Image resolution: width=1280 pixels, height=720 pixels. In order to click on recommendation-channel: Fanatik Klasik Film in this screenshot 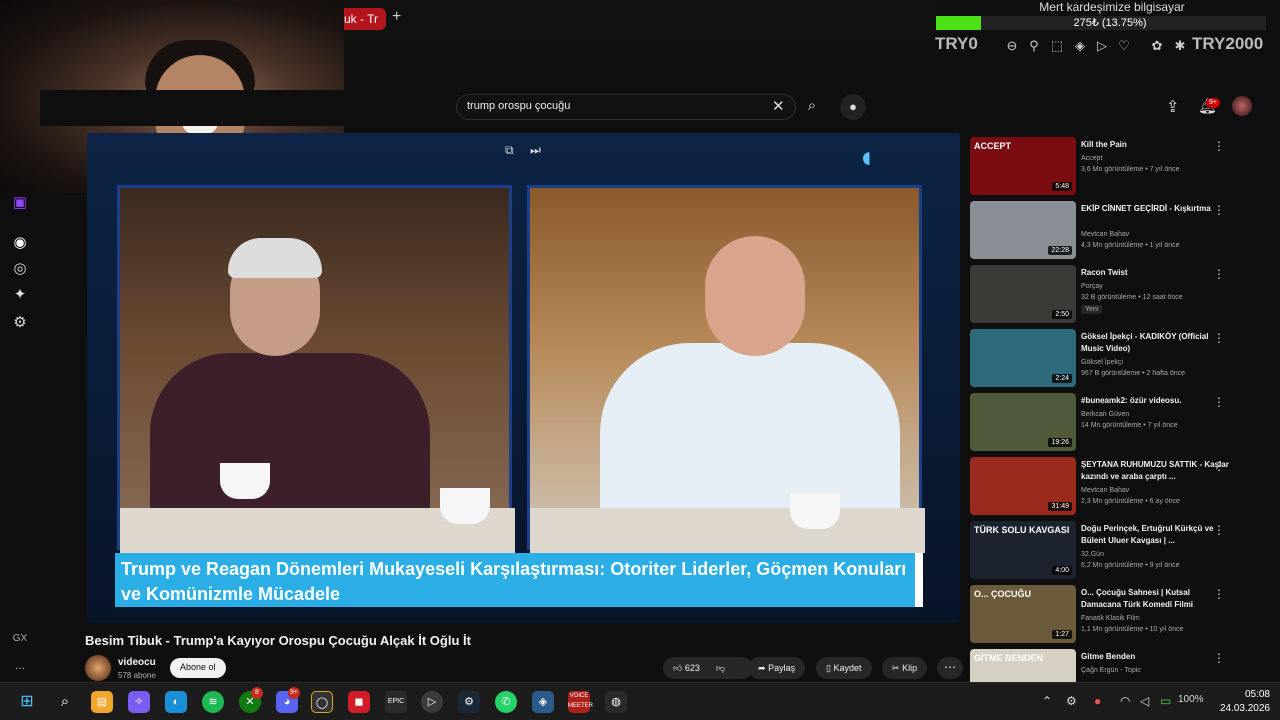, I will do `click(1156, 618)`.